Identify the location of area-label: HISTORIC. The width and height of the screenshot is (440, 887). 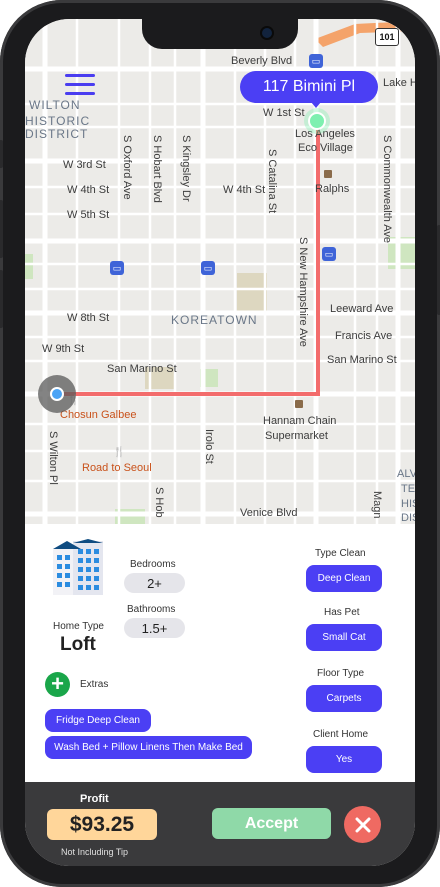
(58, 121).